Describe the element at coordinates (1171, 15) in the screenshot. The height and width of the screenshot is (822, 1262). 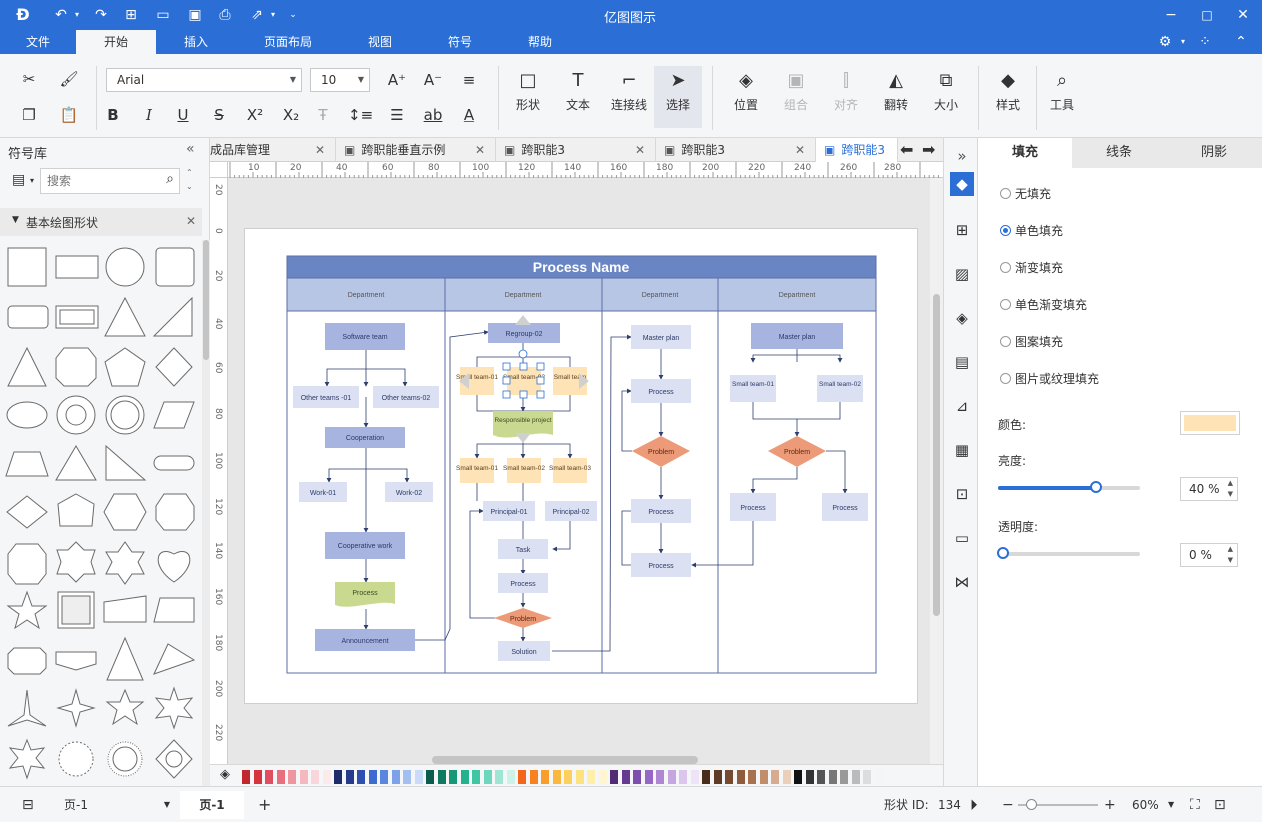
I see `minimize-icon: −` at that location.